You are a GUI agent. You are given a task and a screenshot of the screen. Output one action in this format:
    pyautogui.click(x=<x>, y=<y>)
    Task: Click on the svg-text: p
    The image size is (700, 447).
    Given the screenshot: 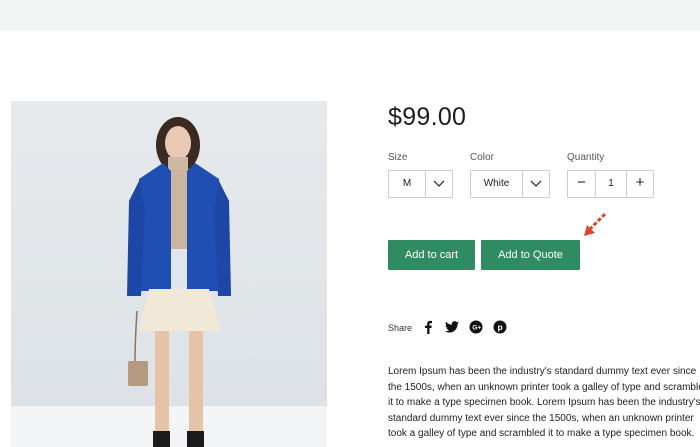 What is the action you would take?
    pyautogui.click(x=500, y=327)
    